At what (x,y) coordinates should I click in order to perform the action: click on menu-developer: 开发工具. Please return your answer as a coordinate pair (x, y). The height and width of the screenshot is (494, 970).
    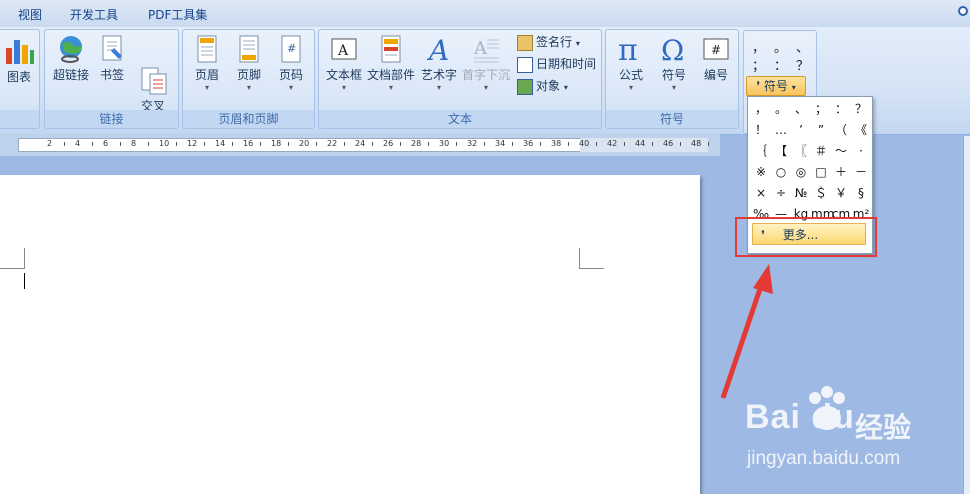
    Looking at the image, I should click on (94, 14).